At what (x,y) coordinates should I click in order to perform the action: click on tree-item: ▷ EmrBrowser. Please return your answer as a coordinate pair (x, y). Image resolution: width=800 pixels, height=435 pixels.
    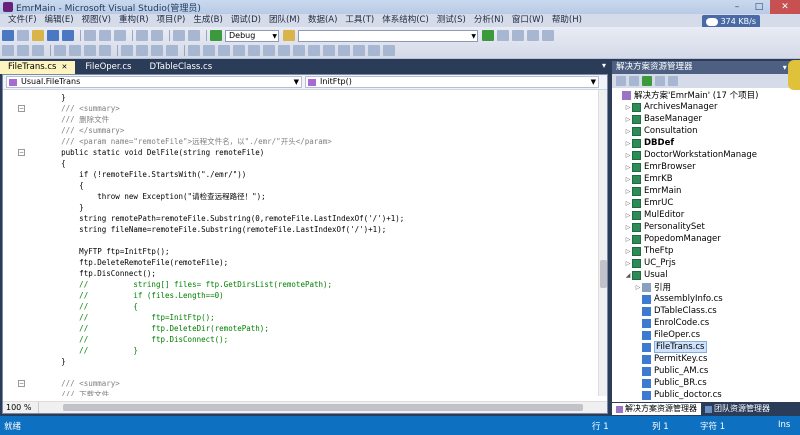
    Looking at the image, I should click on (654, 167).